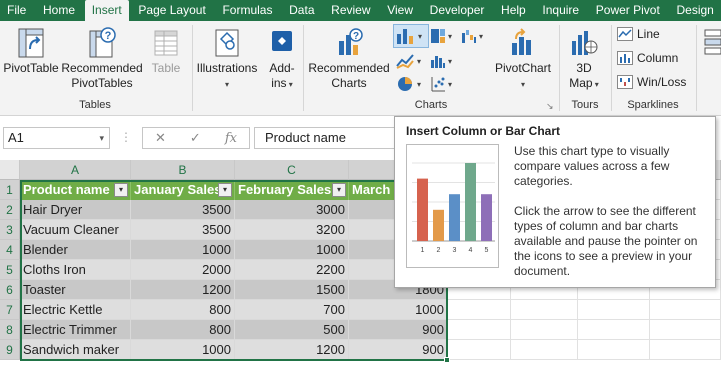 The image size is (721, 365). What do you see at coordinates (106, 10) in the screenshot?
I see `tab-insert: Insert` at bounding box center [106, 10].